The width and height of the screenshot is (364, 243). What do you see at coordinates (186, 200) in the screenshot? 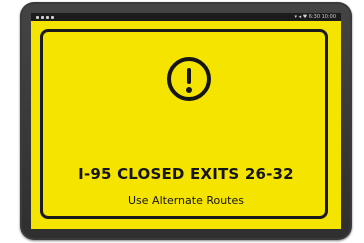
I see `alert-subline: Use Alternate Routes` at bounding box center [186, 200].